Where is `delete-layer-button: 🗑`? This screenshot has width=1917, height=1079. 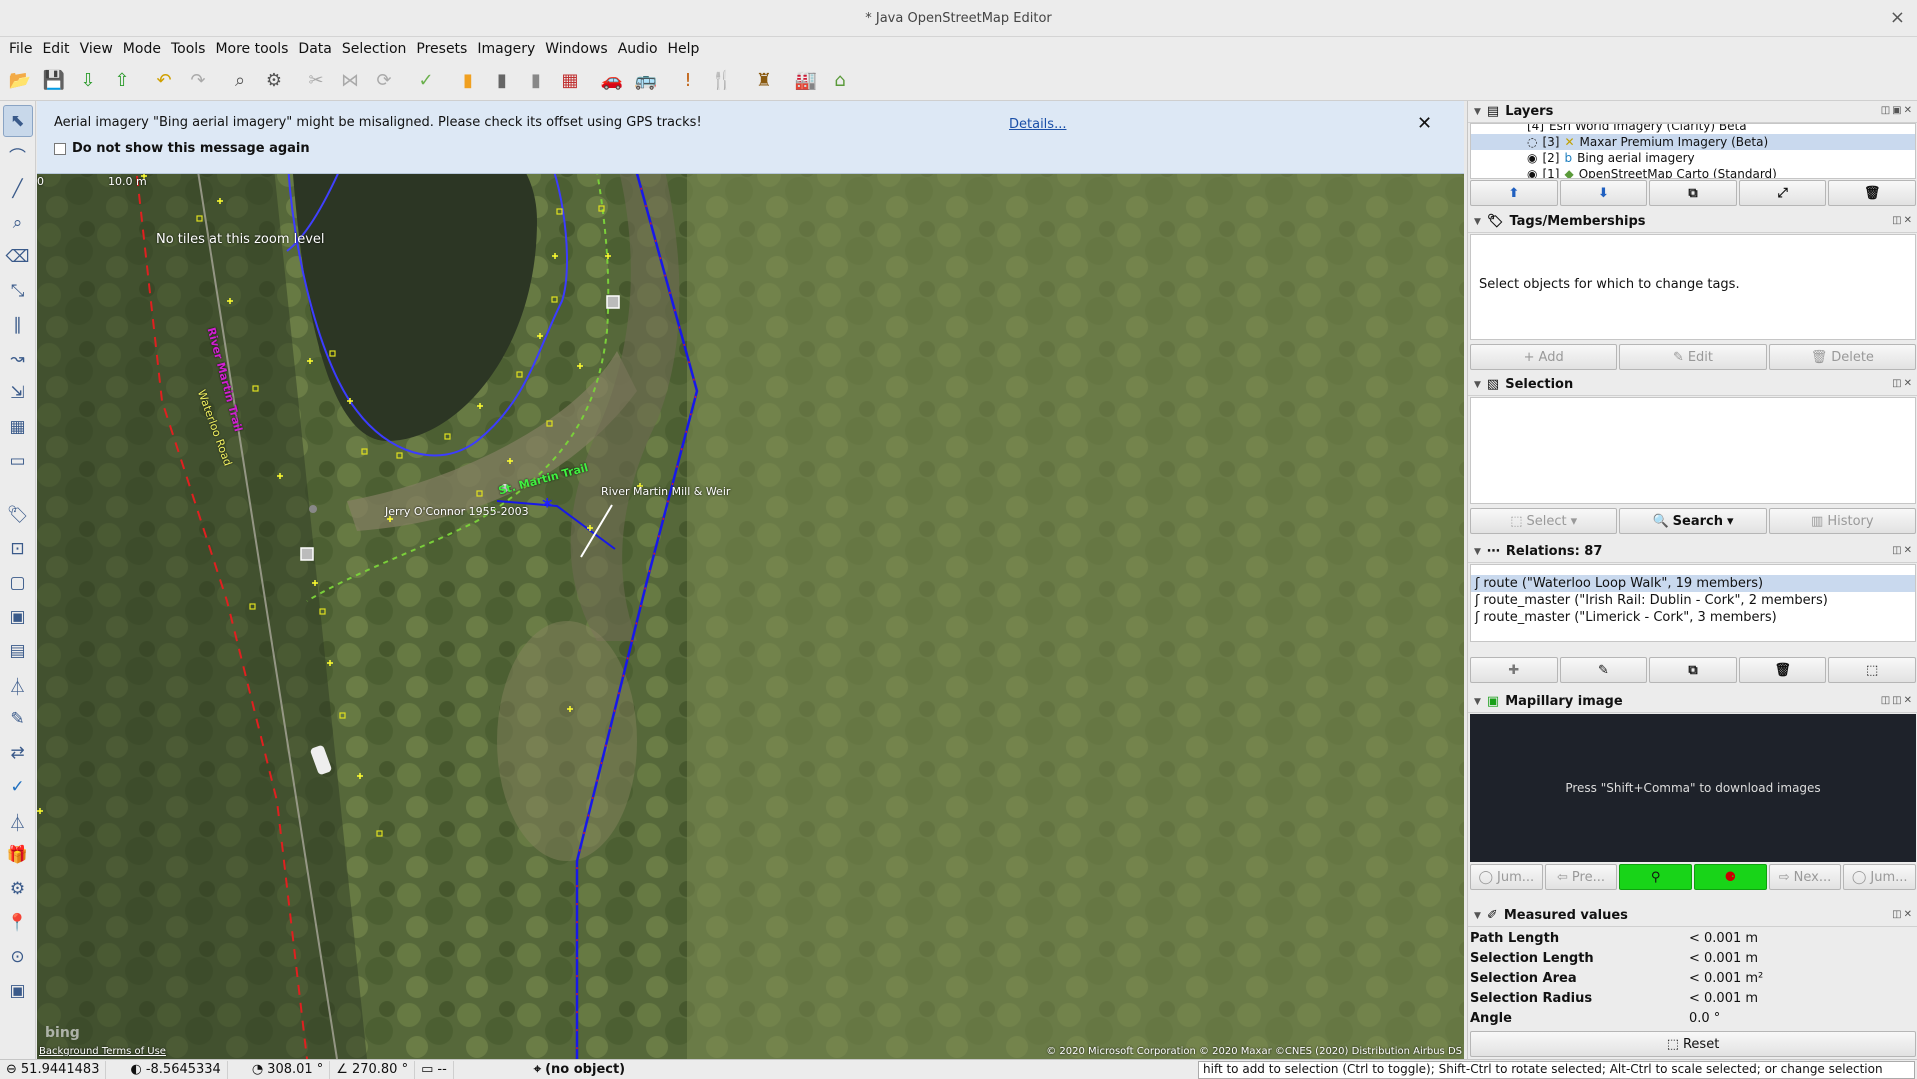 delete-layer-button: 🗑 is located at coordinates (1872, 193).